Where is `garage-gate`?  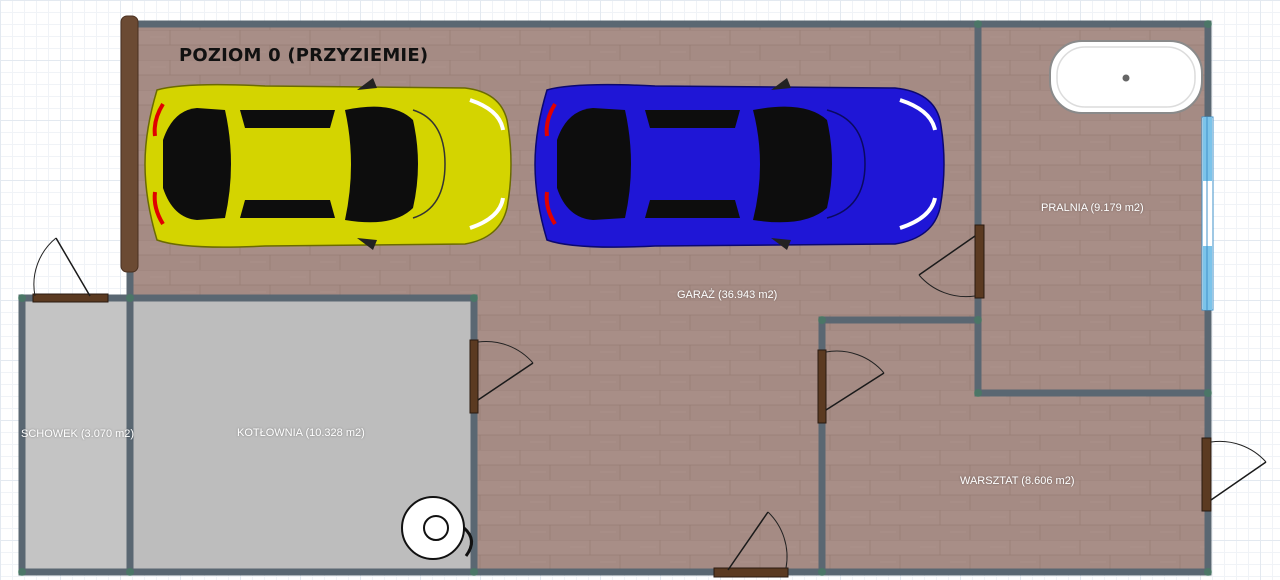 garage-gate is located at coordinates (129, 144).